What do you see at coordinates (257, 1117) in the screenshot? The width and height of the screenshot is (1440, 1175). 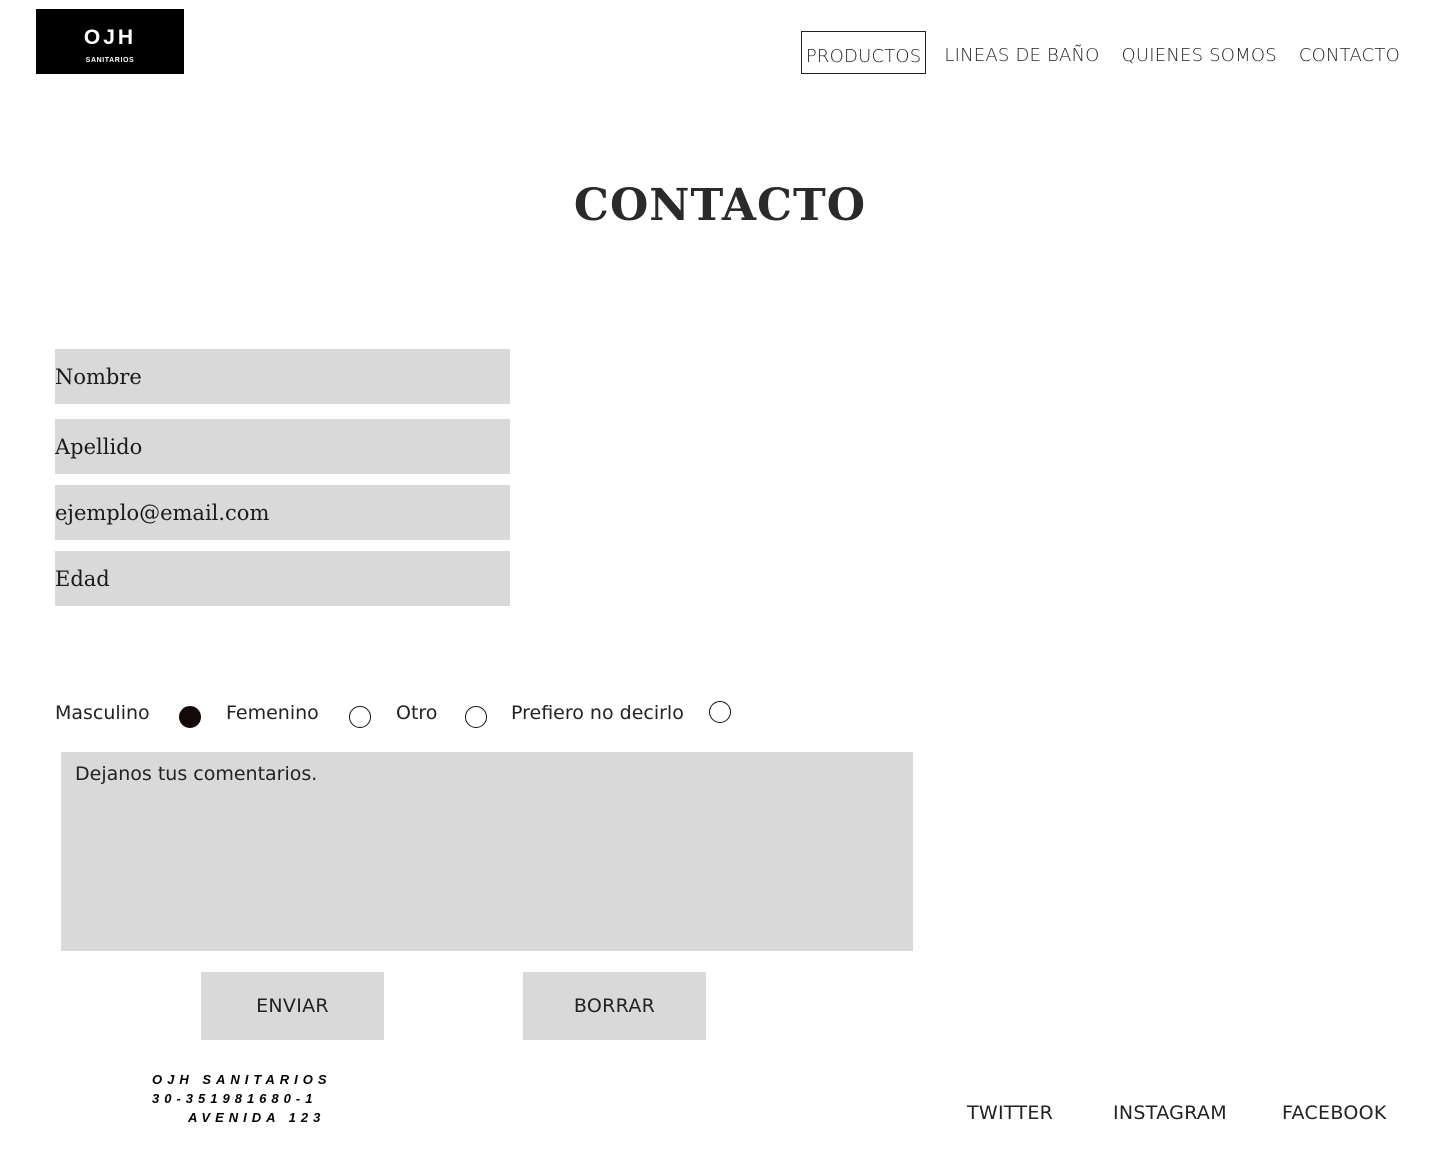 I see `footer-address: AVENIDA 123` at bounding box center [257, 1117].